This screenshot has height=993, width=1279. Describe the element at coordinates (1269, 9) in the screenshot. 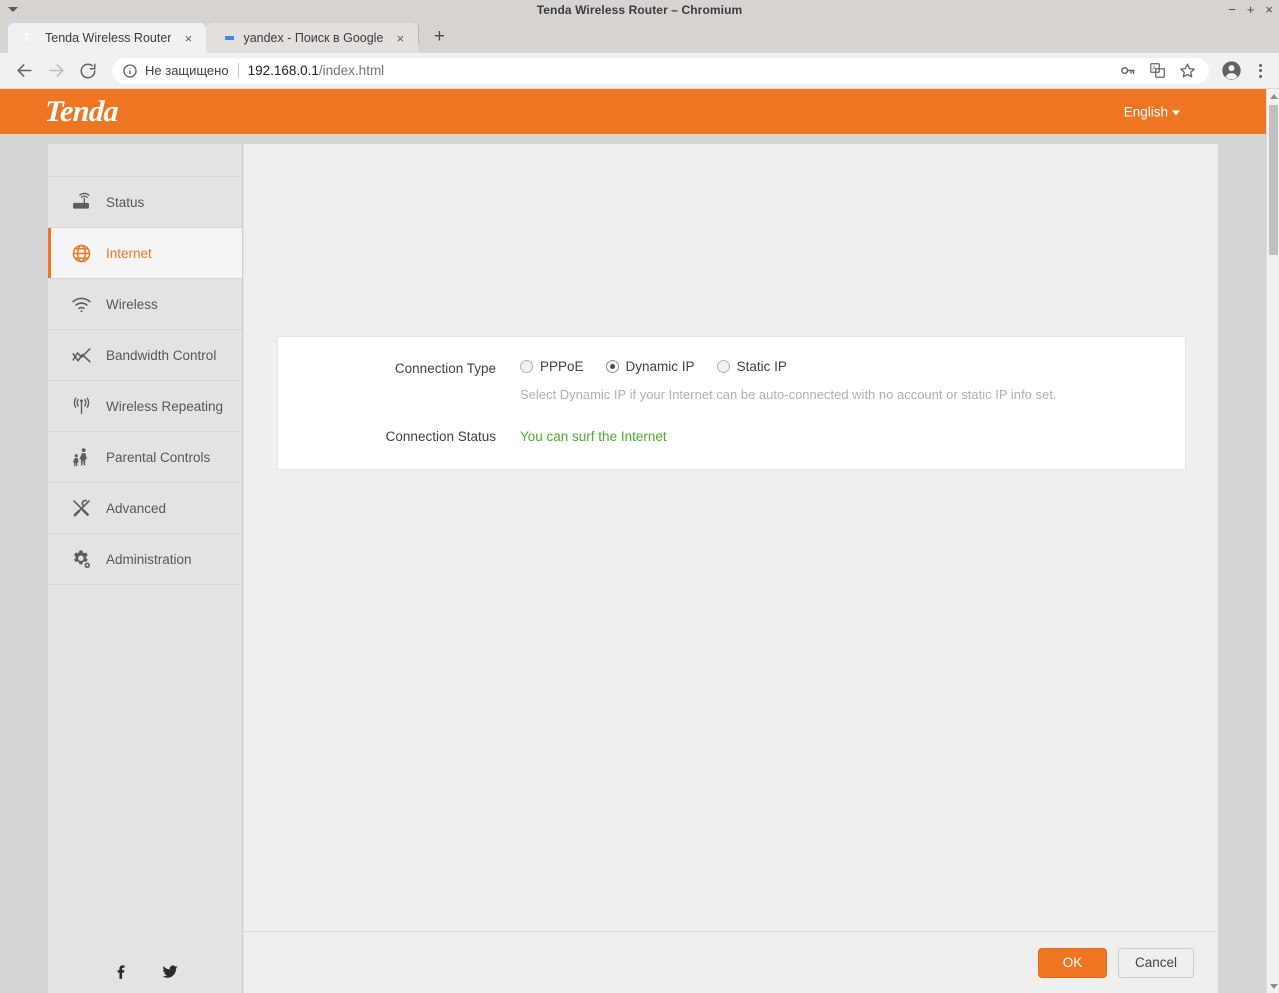

I see `close-button: ×` at that location.